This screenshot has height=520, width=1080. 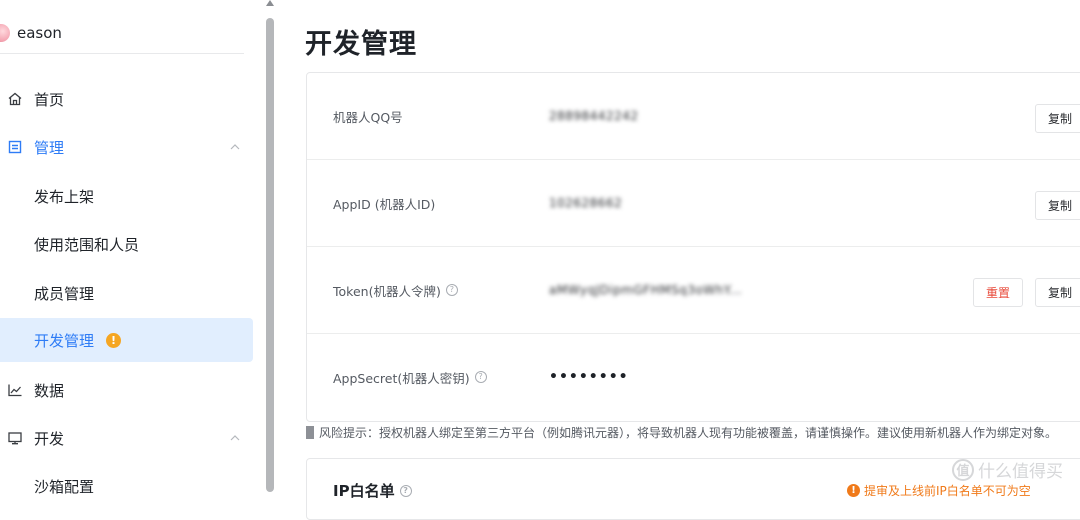 What do you see at coordinates (126, 293) in the screenshot?
I see `sidebar-item-members: 成员管理` at bounding box center [126, 293].